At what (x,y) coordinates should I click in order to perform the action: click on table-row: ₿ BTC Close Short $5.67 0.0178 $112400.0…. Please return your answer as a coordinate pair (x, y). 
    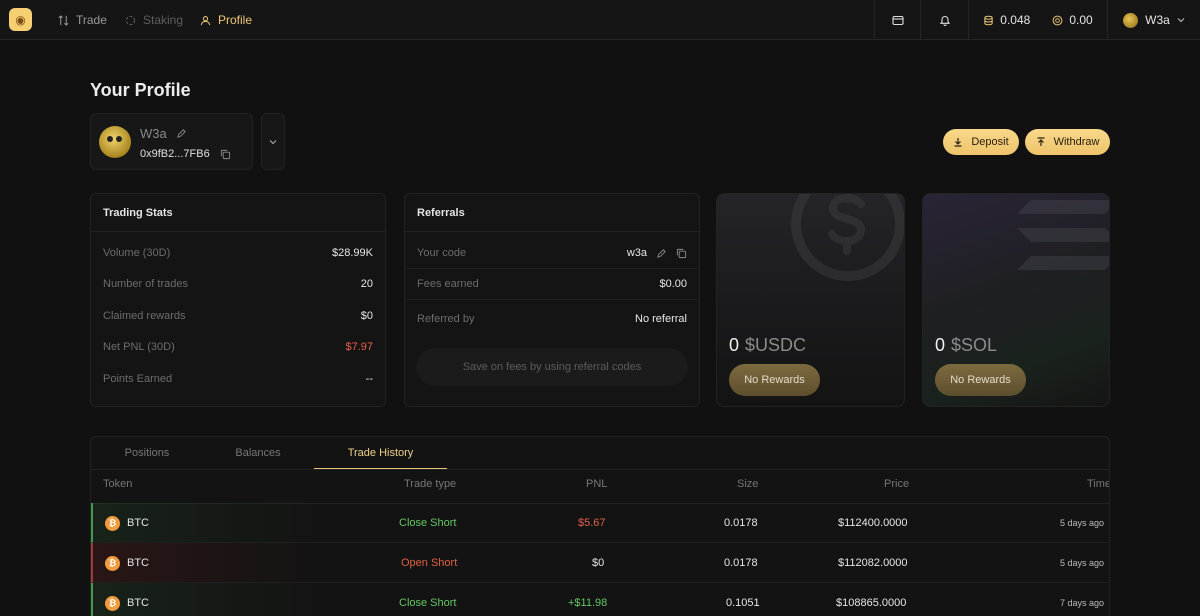
    Looking at the image, I should click on (600, 523).